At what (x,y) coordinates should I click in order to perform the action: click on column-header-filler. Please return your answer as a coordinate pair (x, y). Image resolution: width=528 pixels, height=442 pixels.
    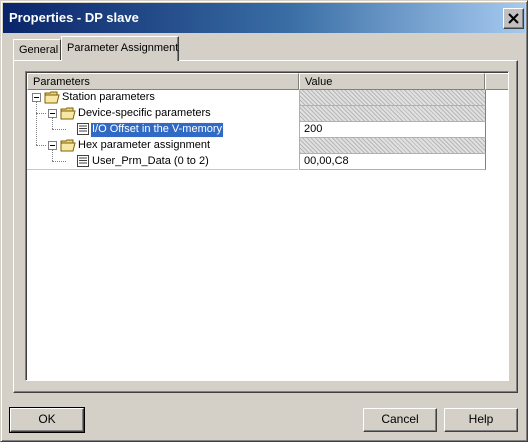
    Looking at the image, I should click on (496, 81).